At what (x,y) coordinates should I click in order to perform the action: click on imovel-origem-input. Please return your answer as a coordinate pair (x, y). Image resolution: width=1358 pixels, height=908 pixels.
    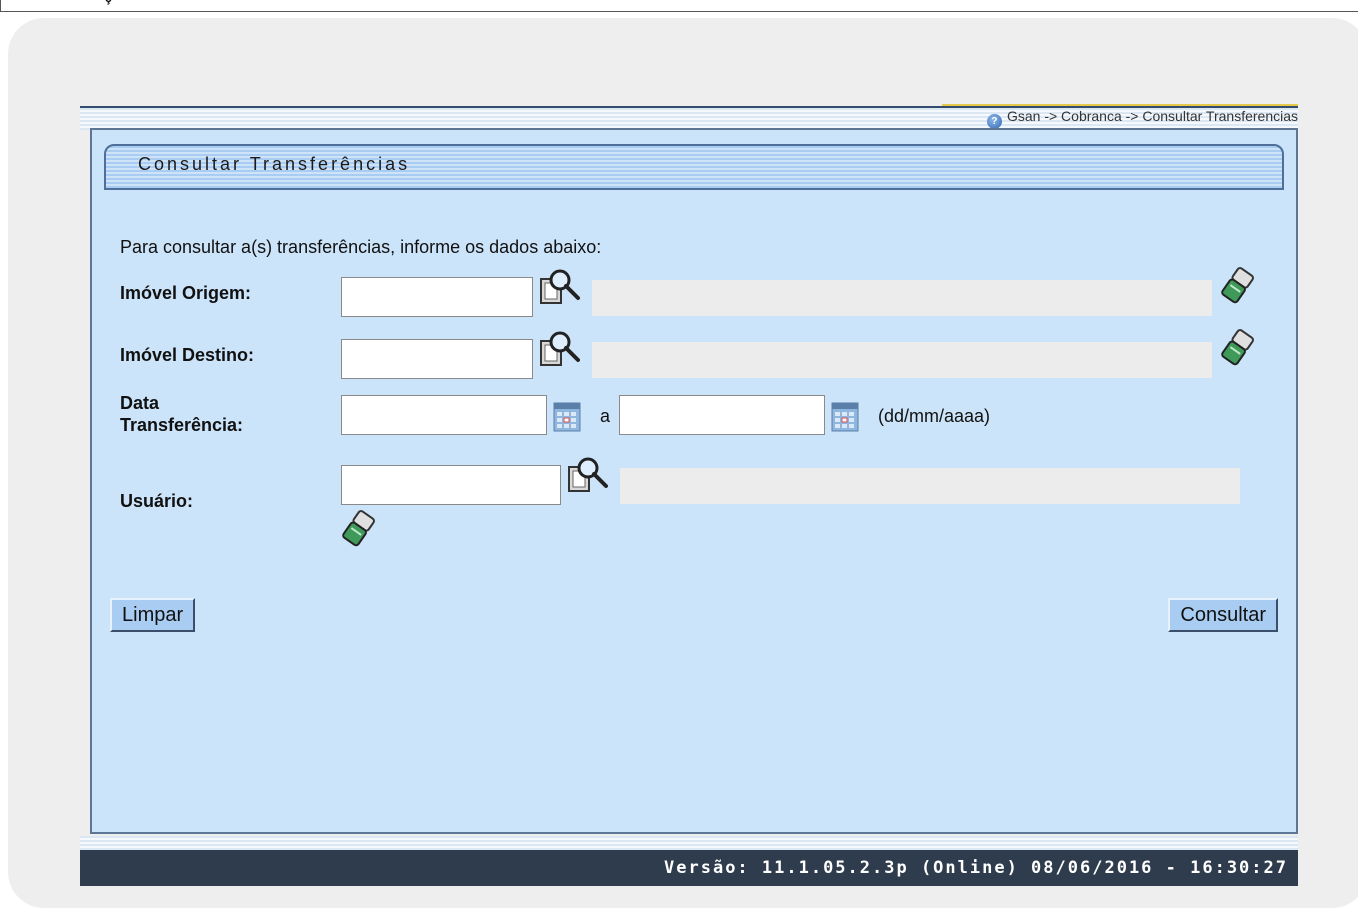
    Looking at the image, I should click on (437, 297).